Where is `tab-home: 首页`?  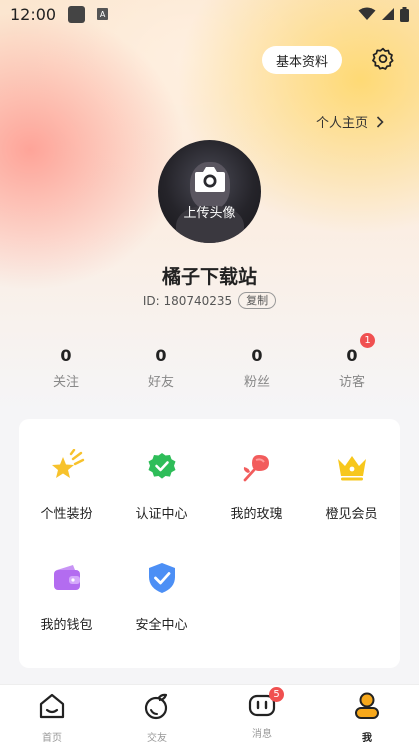 tab-home: 首页 is located at coordinates (52, 717).